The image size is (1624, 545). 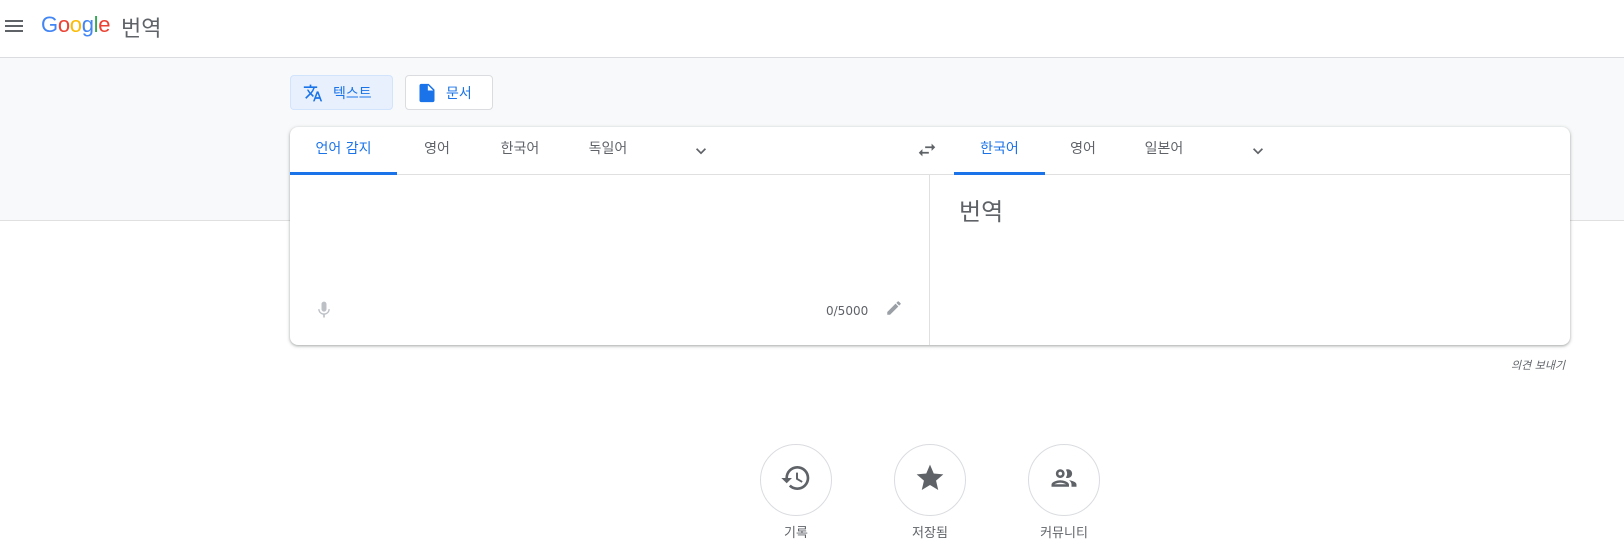 I want to click on document-mode-label: 문서, so click(x=459, y=93).